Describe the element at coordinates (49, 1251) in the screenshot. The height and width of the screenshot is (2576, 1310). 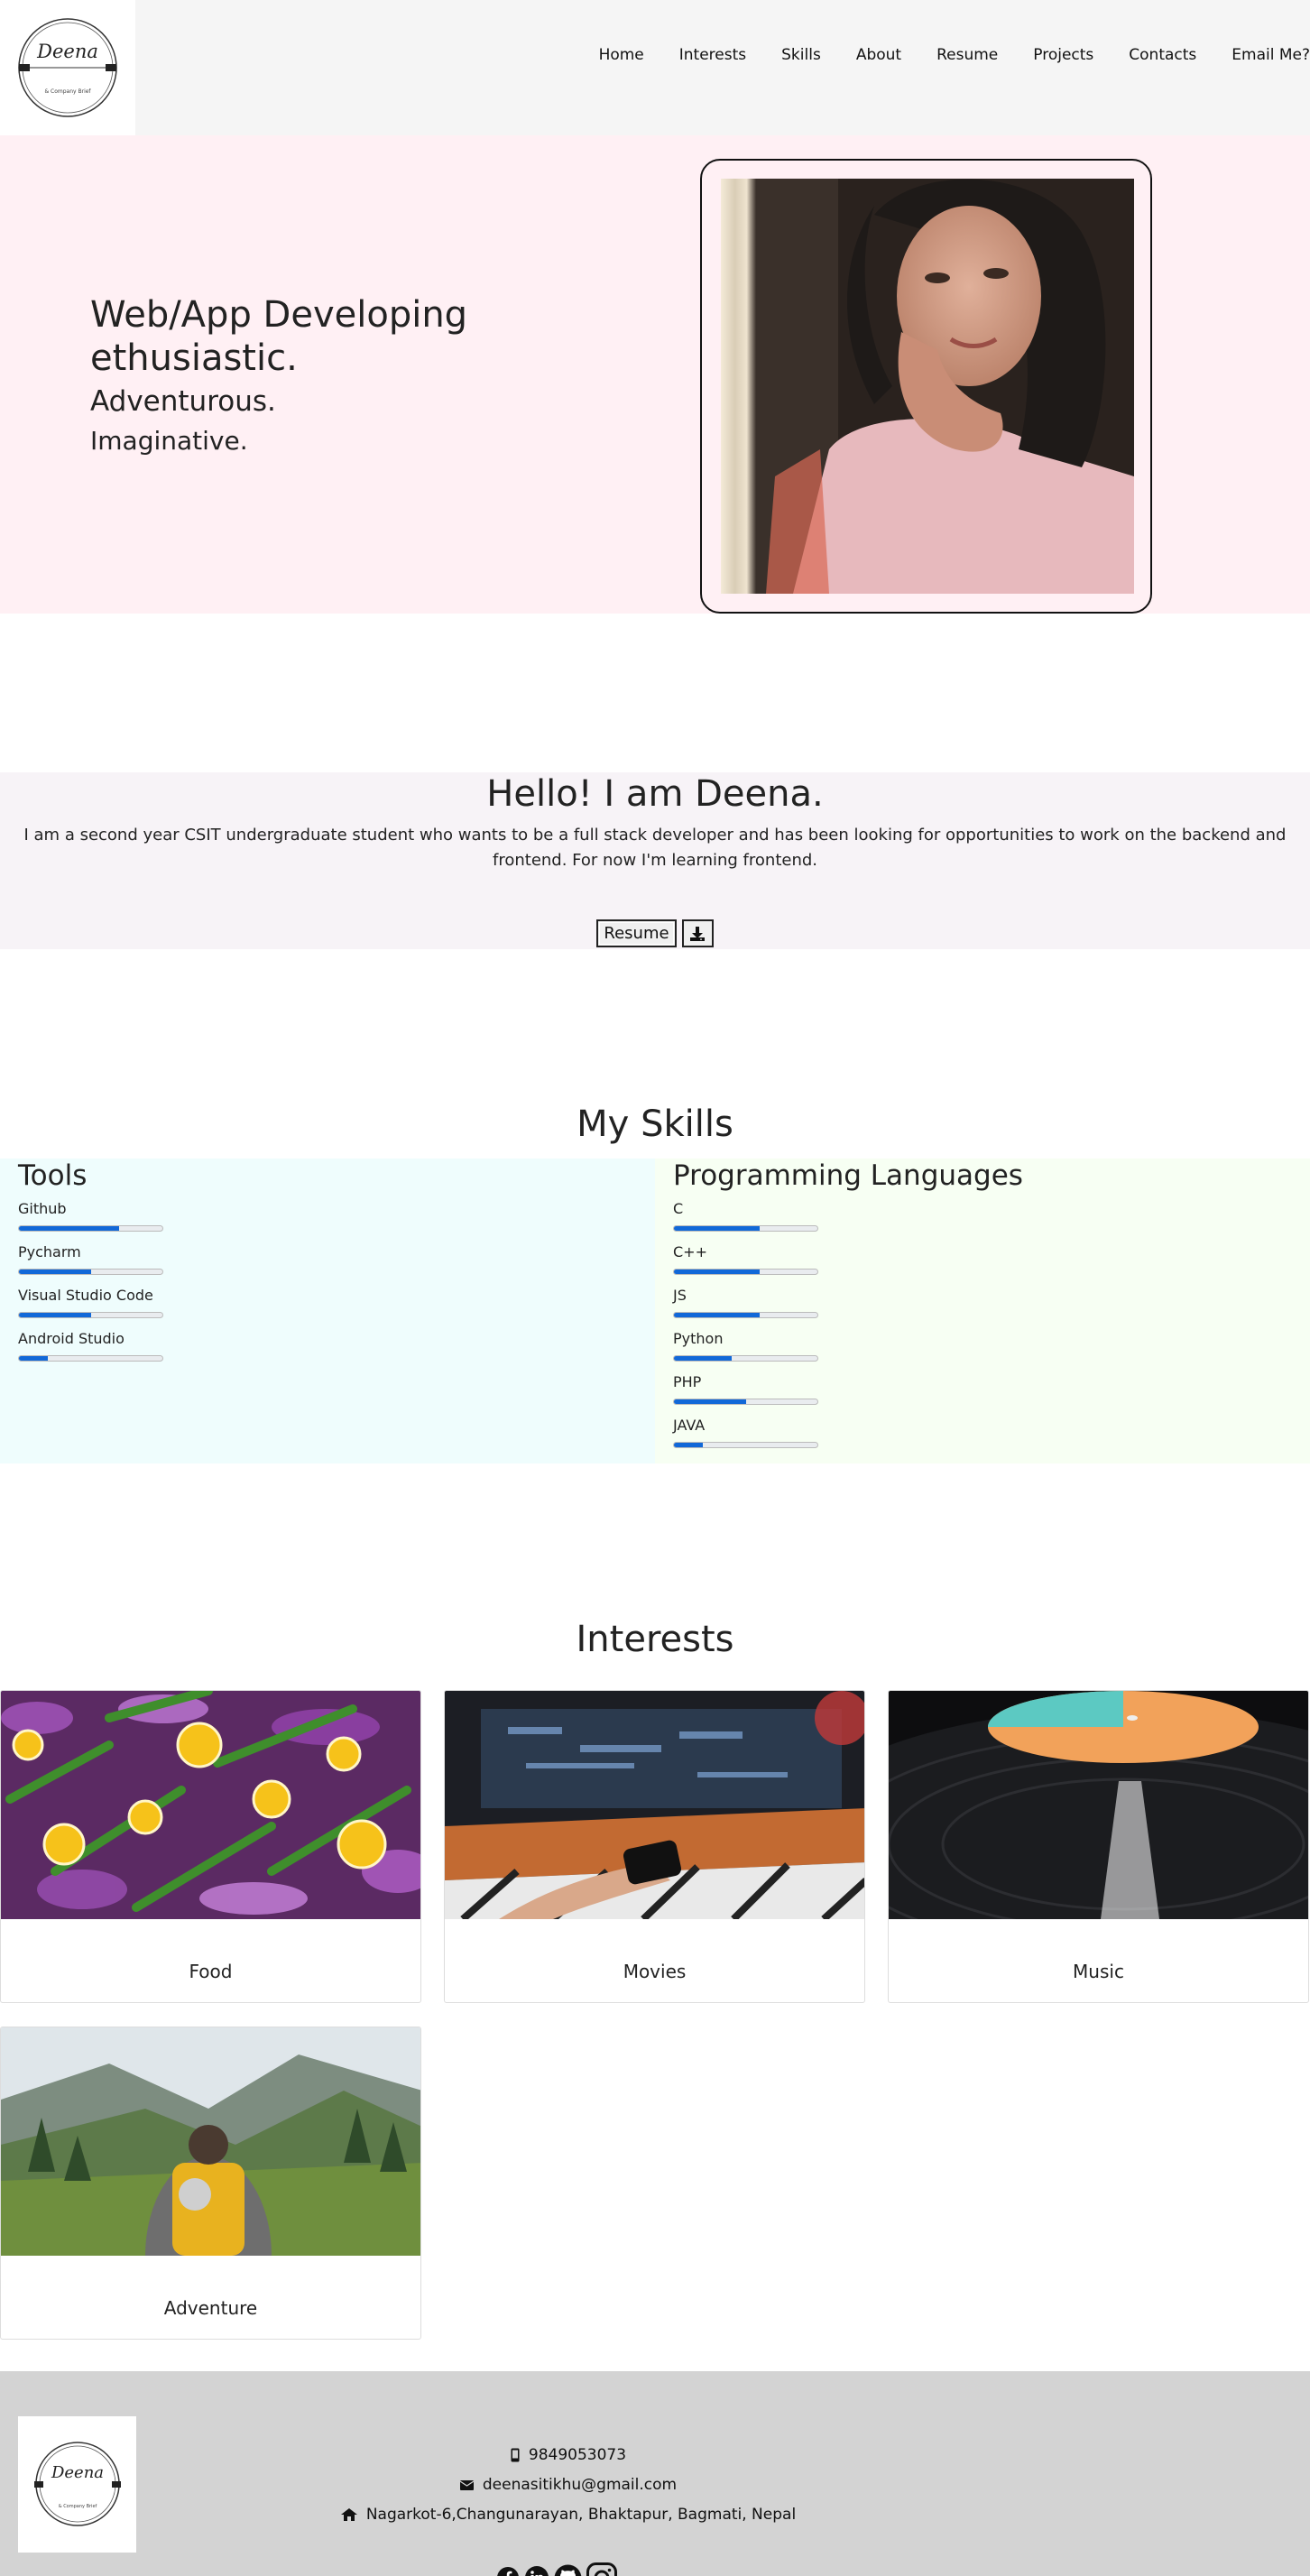
I see `skill-name: Pycharm` at that location.